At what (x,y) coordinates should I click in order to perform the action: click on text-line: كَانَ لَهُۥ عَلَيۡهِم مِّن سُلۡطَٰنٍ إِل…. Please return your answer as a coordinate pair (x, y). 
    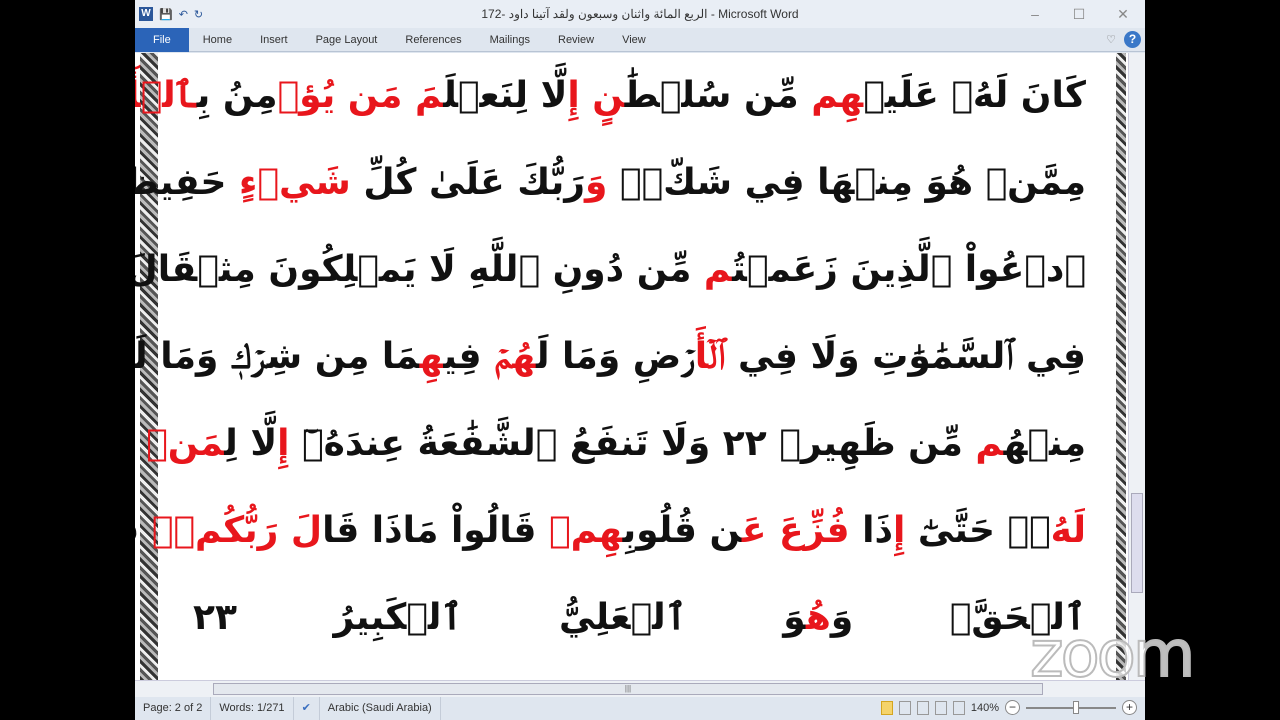
    Looking at the image, I should click on (610, 104).